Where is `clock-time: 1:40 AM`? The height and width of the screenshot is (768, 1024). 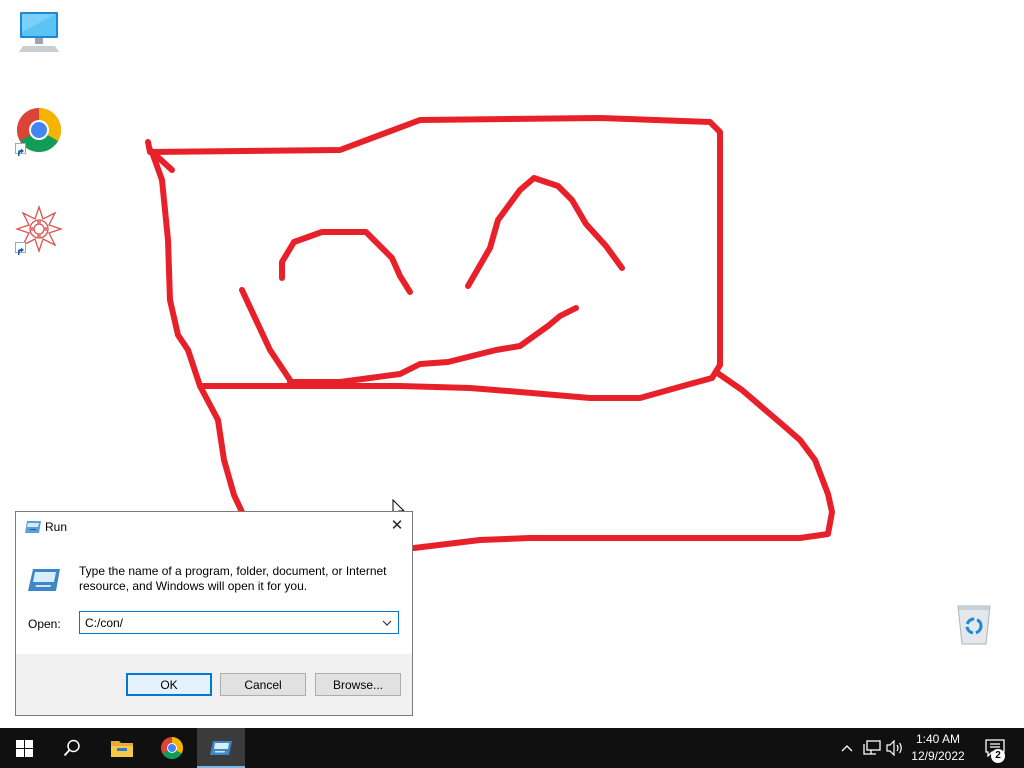 clock-time: 1:40 AM is located at coordinates (938, 739).